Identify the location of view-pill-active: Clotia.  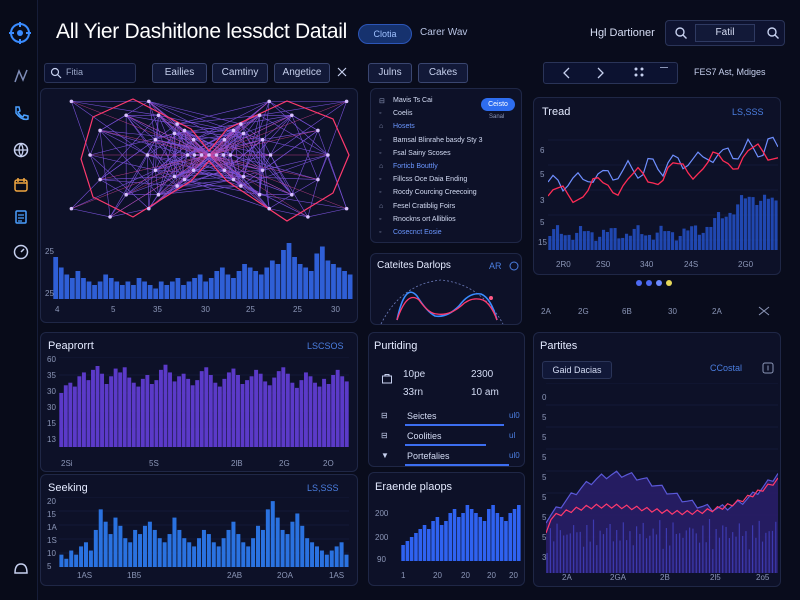
(385, 34).